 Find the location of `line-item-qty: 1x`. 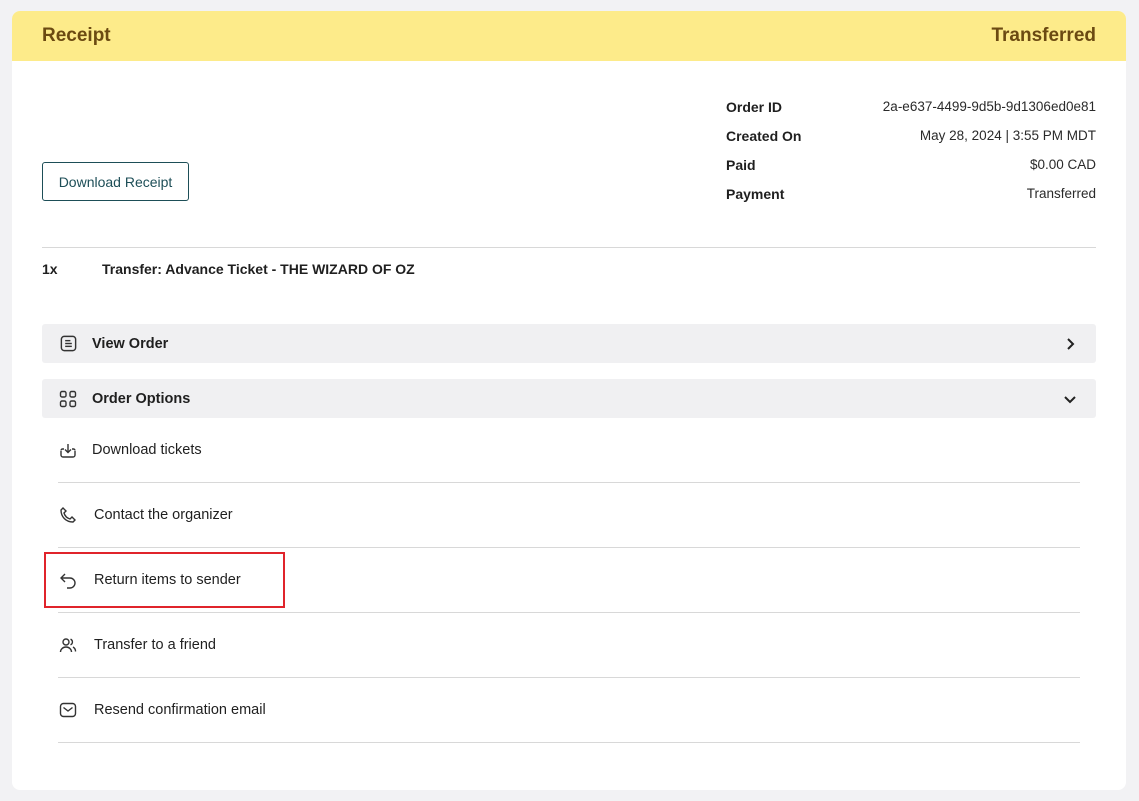

line-item-qty: 1x is located at coordinates (50, 269).